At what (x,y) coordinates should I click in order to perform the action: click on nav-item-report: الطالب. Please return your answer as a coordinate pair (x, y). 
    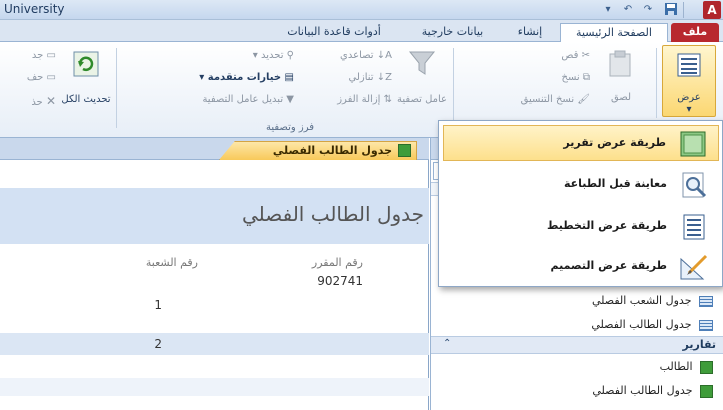
    Looking at the image, I should click on (686, 367).